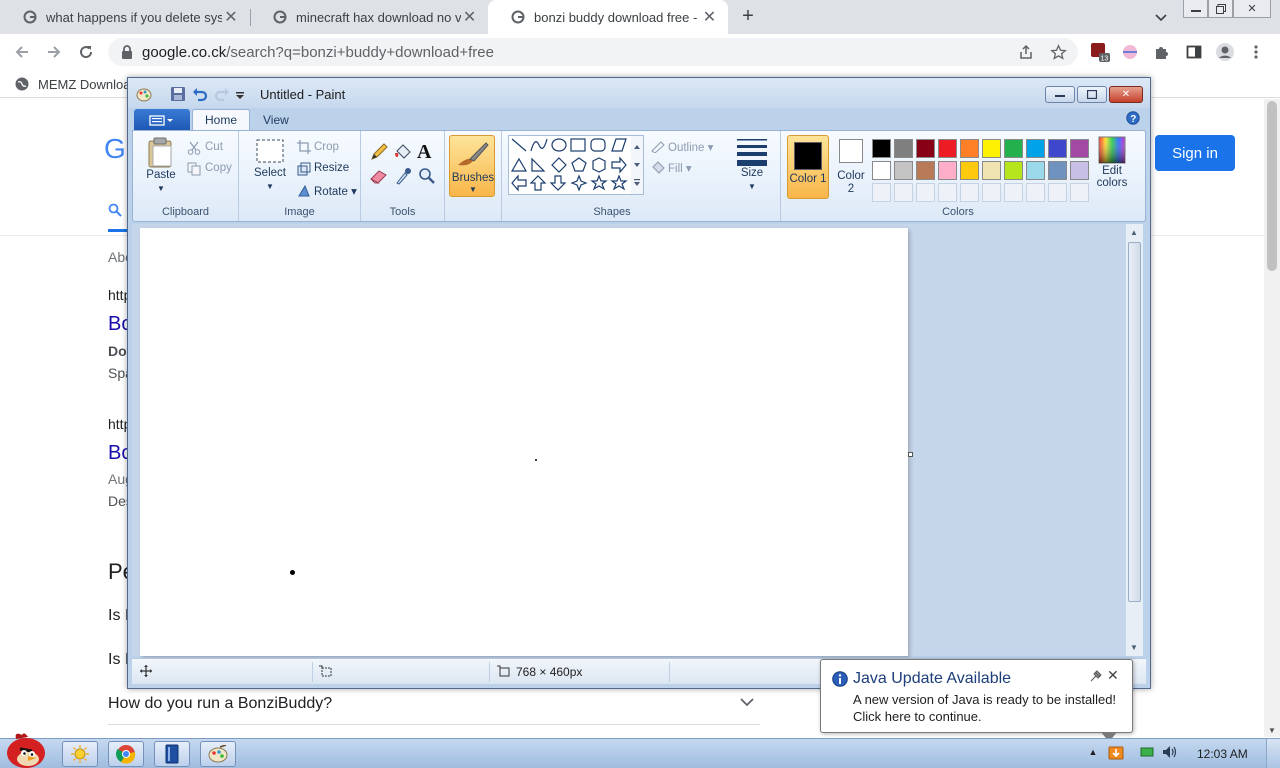  Describe the element at coordinates (161, 166) in the screenshot. I see `paste-button: Paste ▼` at that location.